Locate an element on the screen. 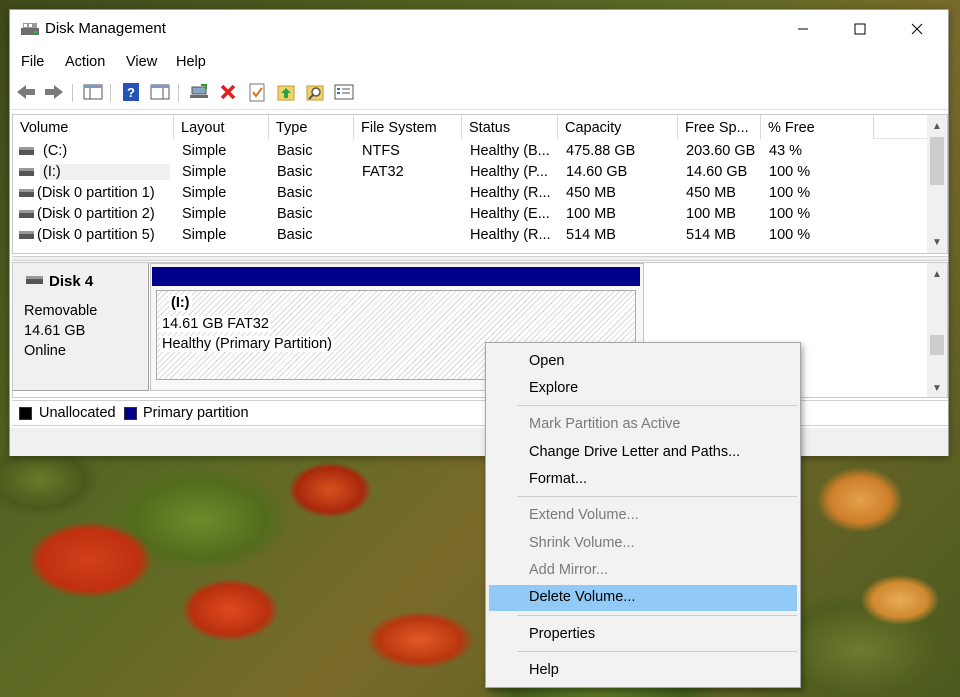  status-bar is located at coordinates (479, 442).